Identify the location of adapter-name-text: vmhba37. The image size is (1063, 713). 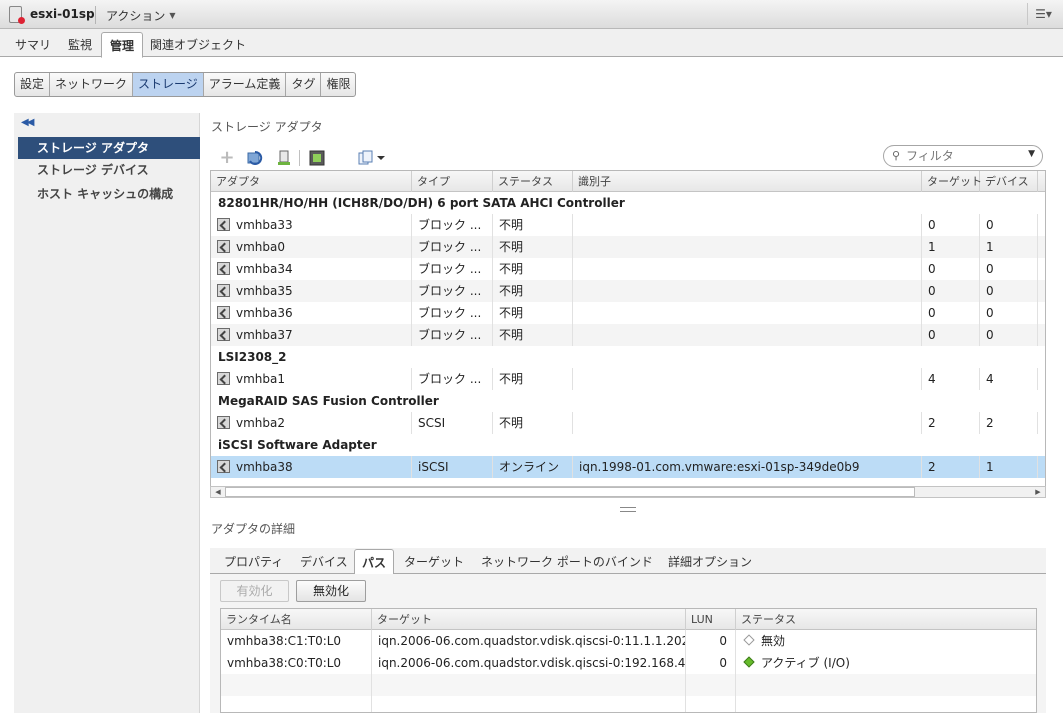
(264, 335).